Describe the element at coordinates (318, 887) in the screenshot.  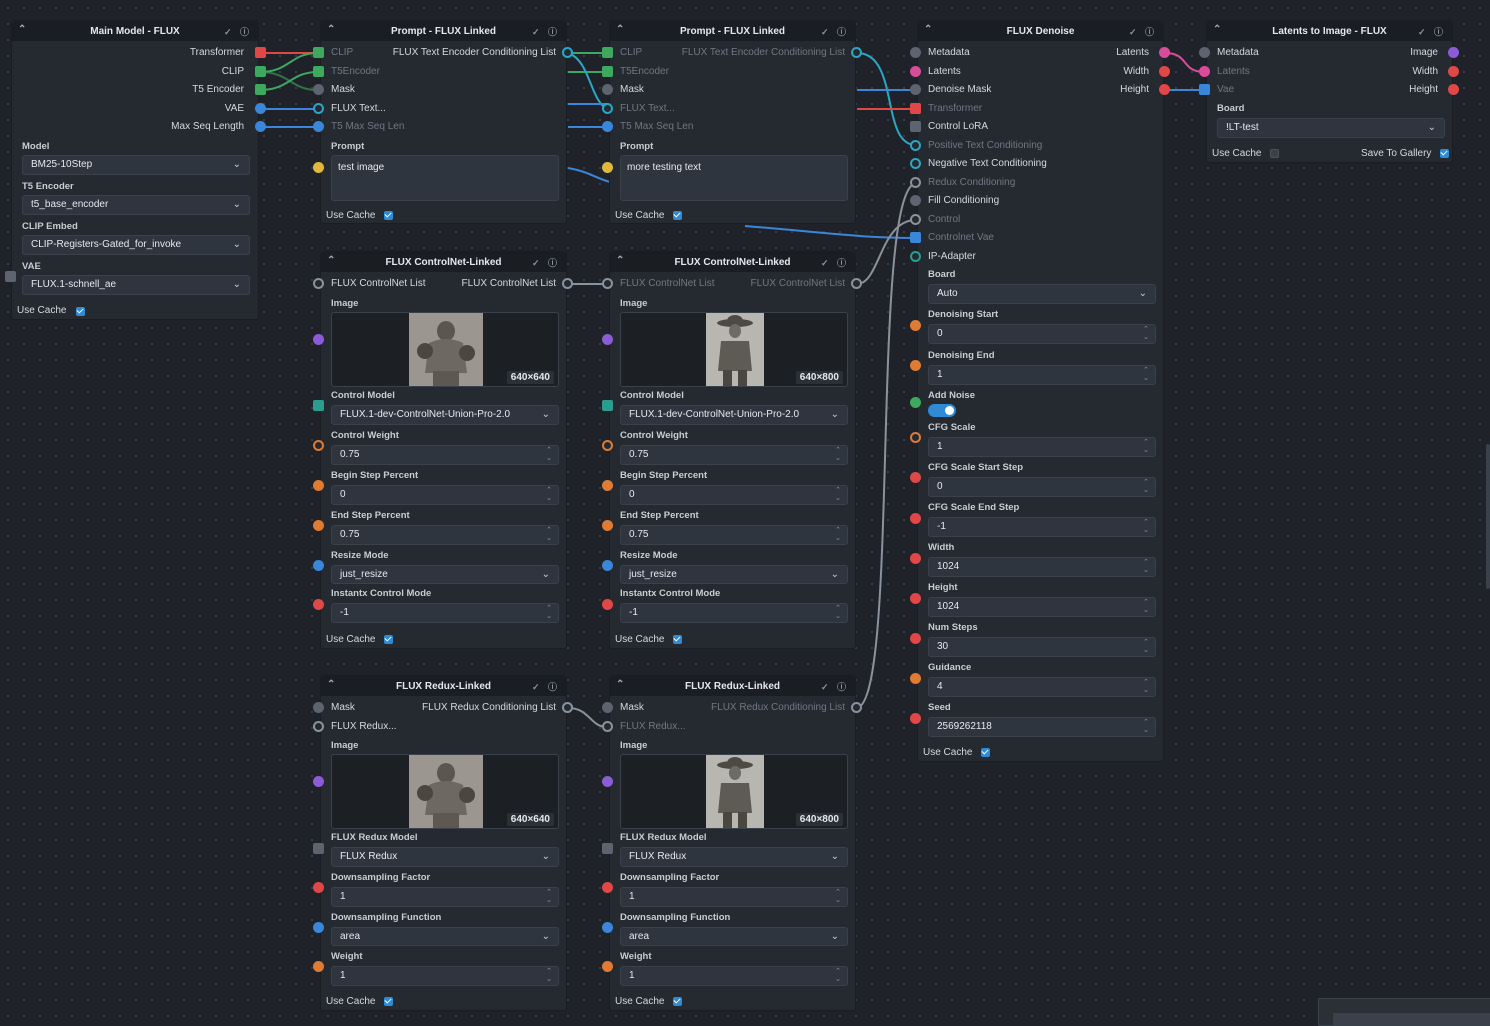
I see `socket-dsf-in` at that location.